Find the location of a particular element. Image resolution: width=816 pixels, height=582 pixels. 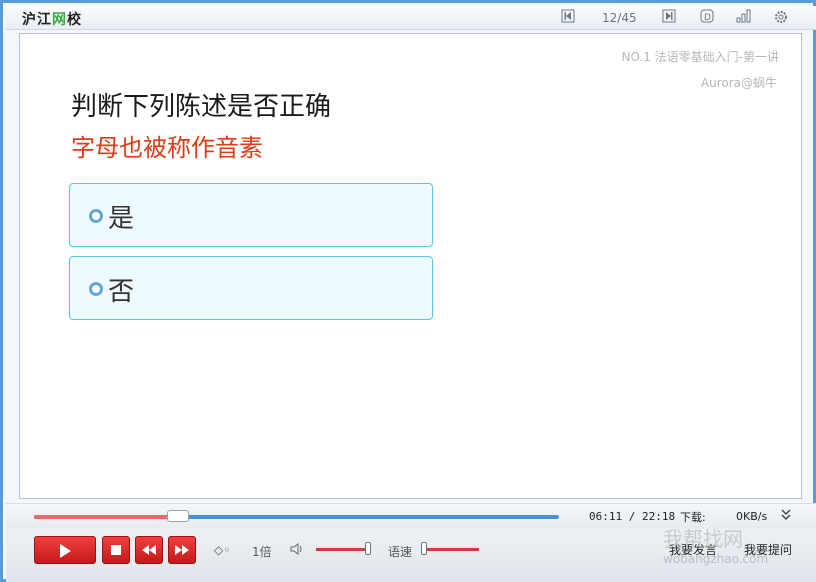

fast-forward-button is located at coordinates (182, 550).